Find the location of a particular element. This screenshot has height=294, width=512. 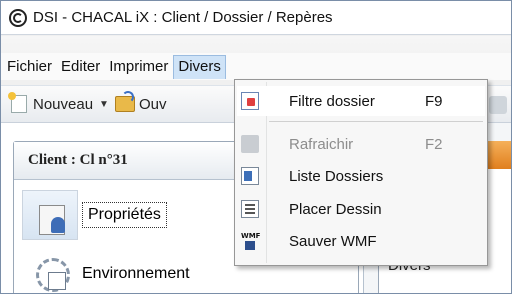

menu-item-liste-dossiers: Liste Dossiers is located at coordinates (361, 176).